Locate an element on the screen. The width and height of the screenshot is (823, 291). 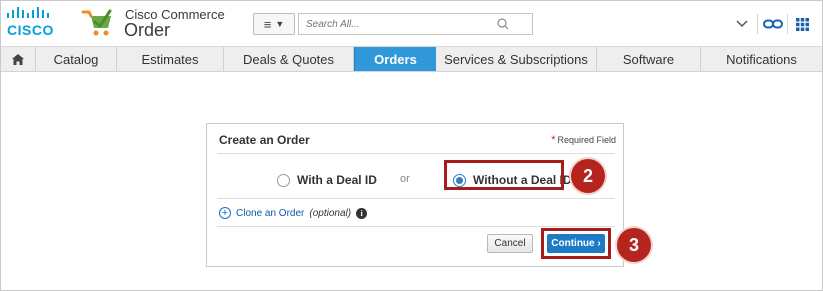
search-input is located at coordinates (399, 24).